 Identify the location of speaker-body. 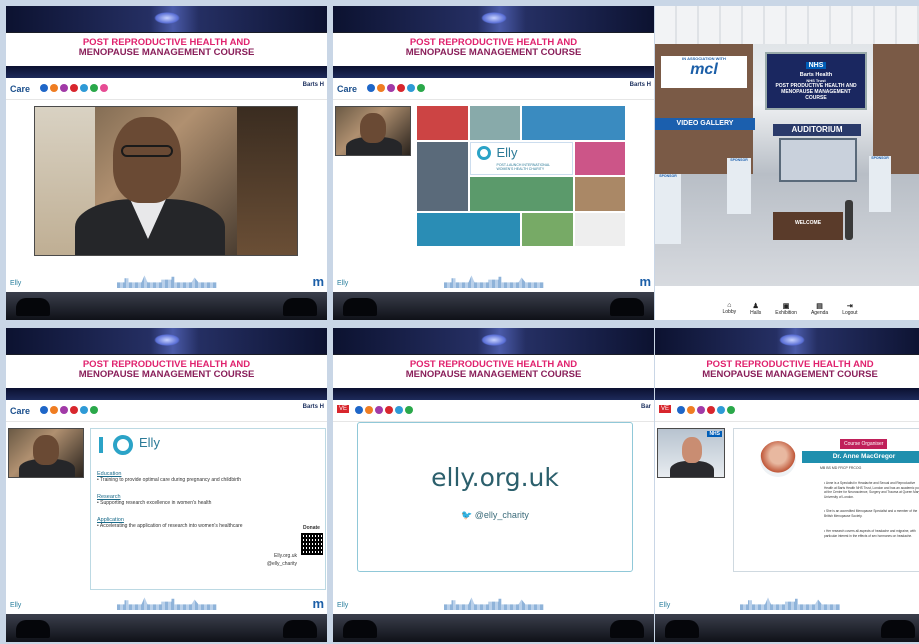
(692, 469).